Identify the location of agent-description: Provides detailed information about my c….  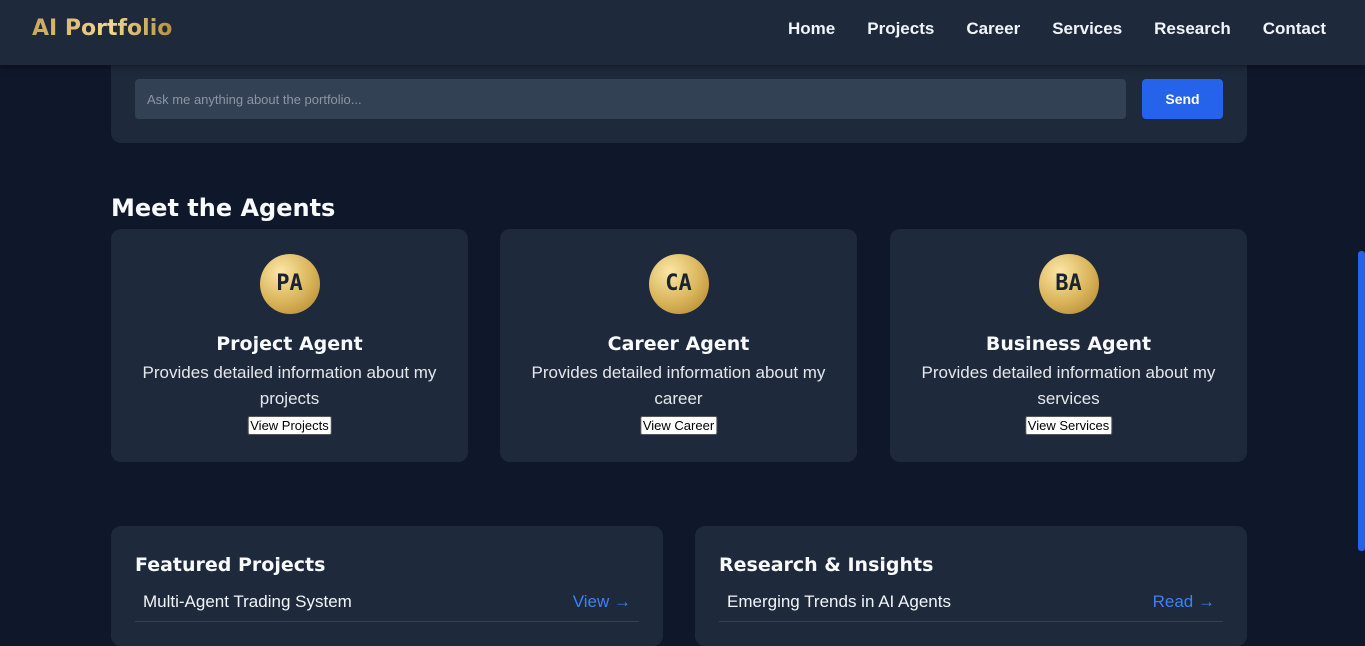
(678, 385).